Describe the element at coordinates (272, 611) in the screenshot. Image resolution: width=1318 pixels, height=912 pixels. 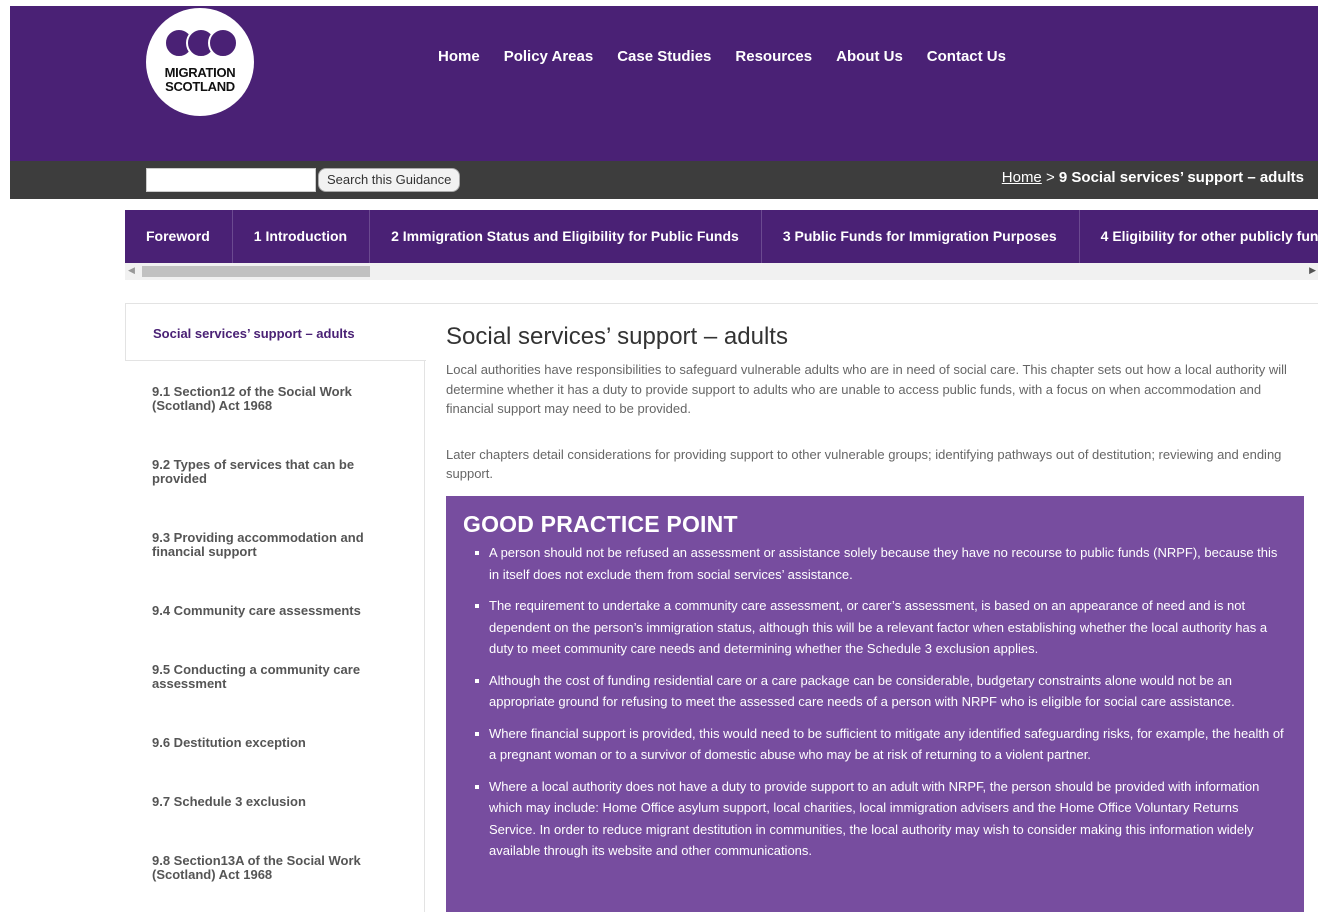
I see `sidebar-item-9-4: 9.4 Community care assessments` at that location.